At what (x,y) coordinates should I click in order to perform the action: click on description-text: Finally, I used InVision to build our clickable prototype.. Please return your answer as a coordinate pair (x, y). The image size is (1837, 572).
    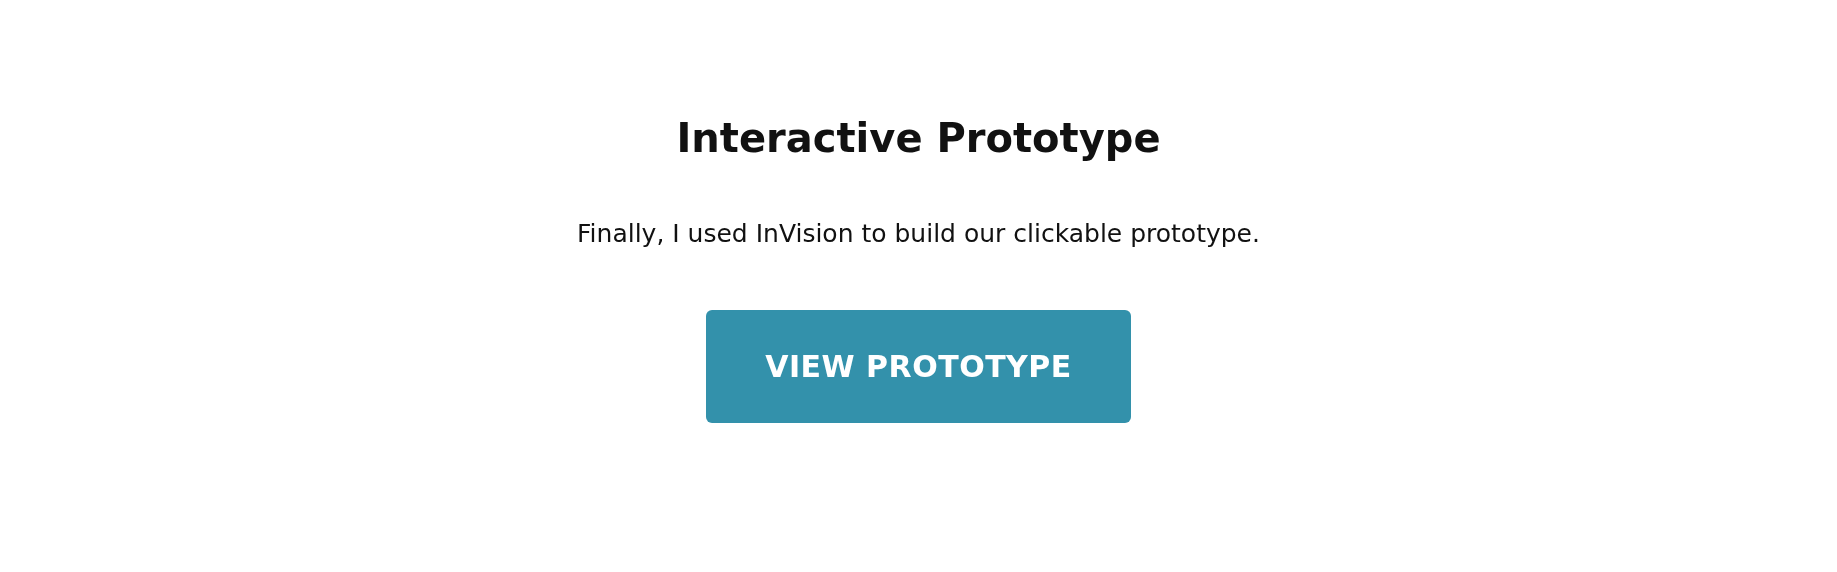
    Looking at the image, I should click on (918, 234).